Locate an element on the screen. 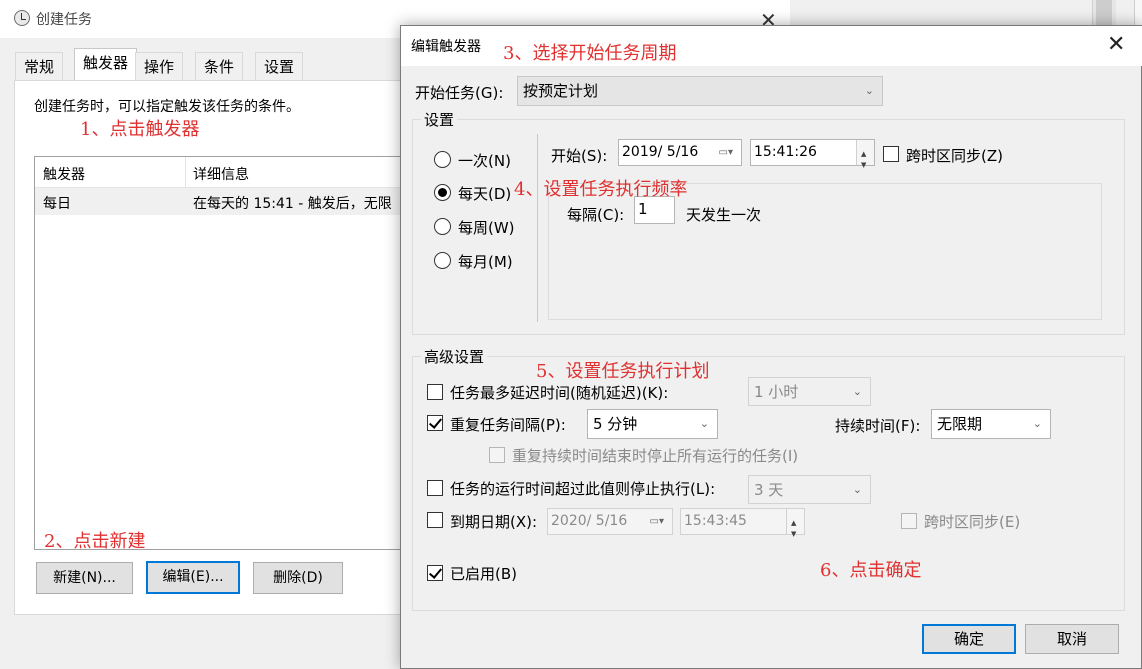 Image resolution: width=1142 pixels, height=669 pixels. tab-triggers: 触发器 is located at coordinates (106, 64).